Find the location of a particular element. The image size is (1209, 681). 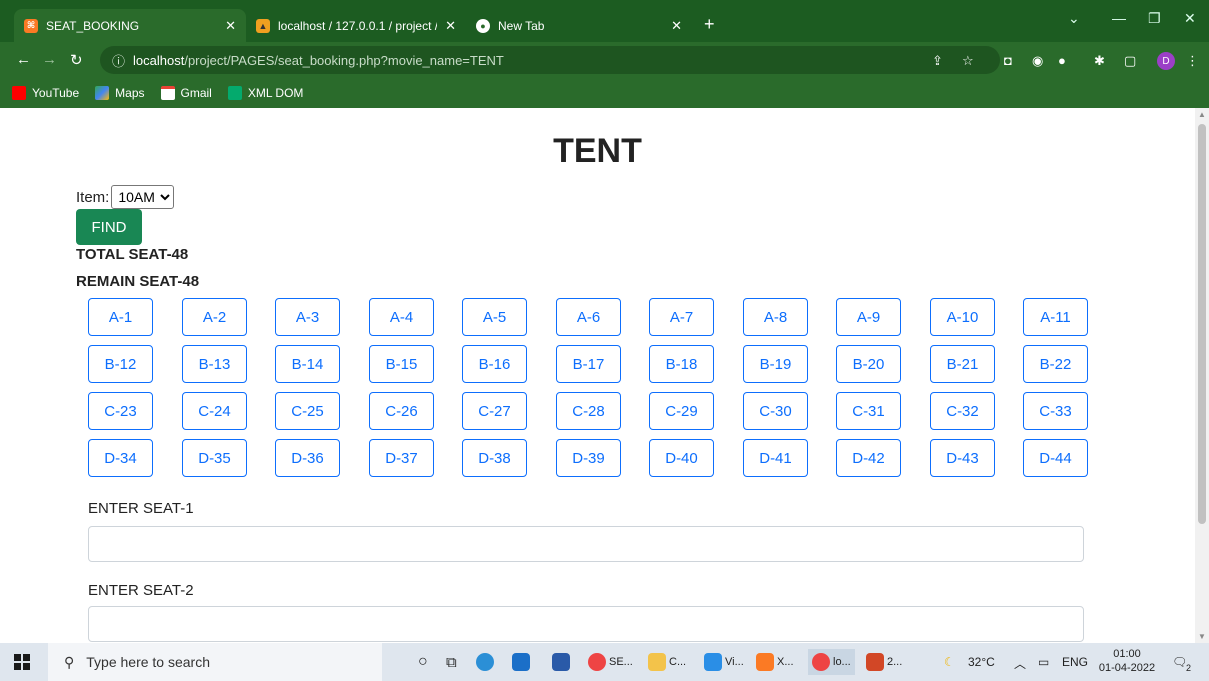

seat-button: A-10 is located at coordinates (962, 317).